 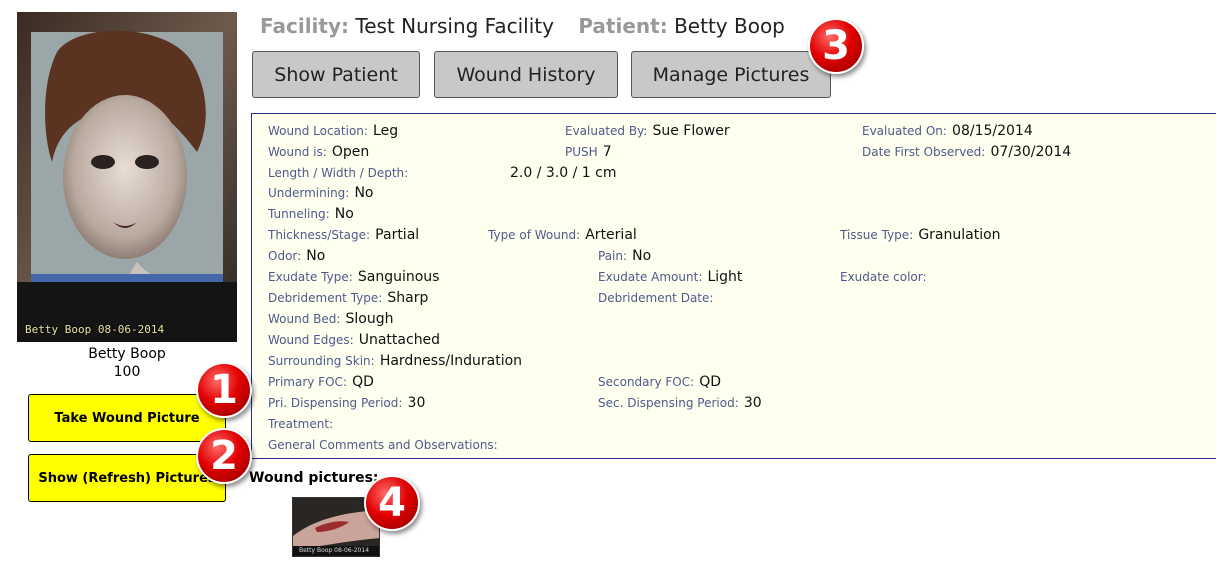 What do you see at coordinates (321, 382) in the screenshot?
I see `primary-foc-field: Primary FOC: QD` at bounding box center [321, 382].